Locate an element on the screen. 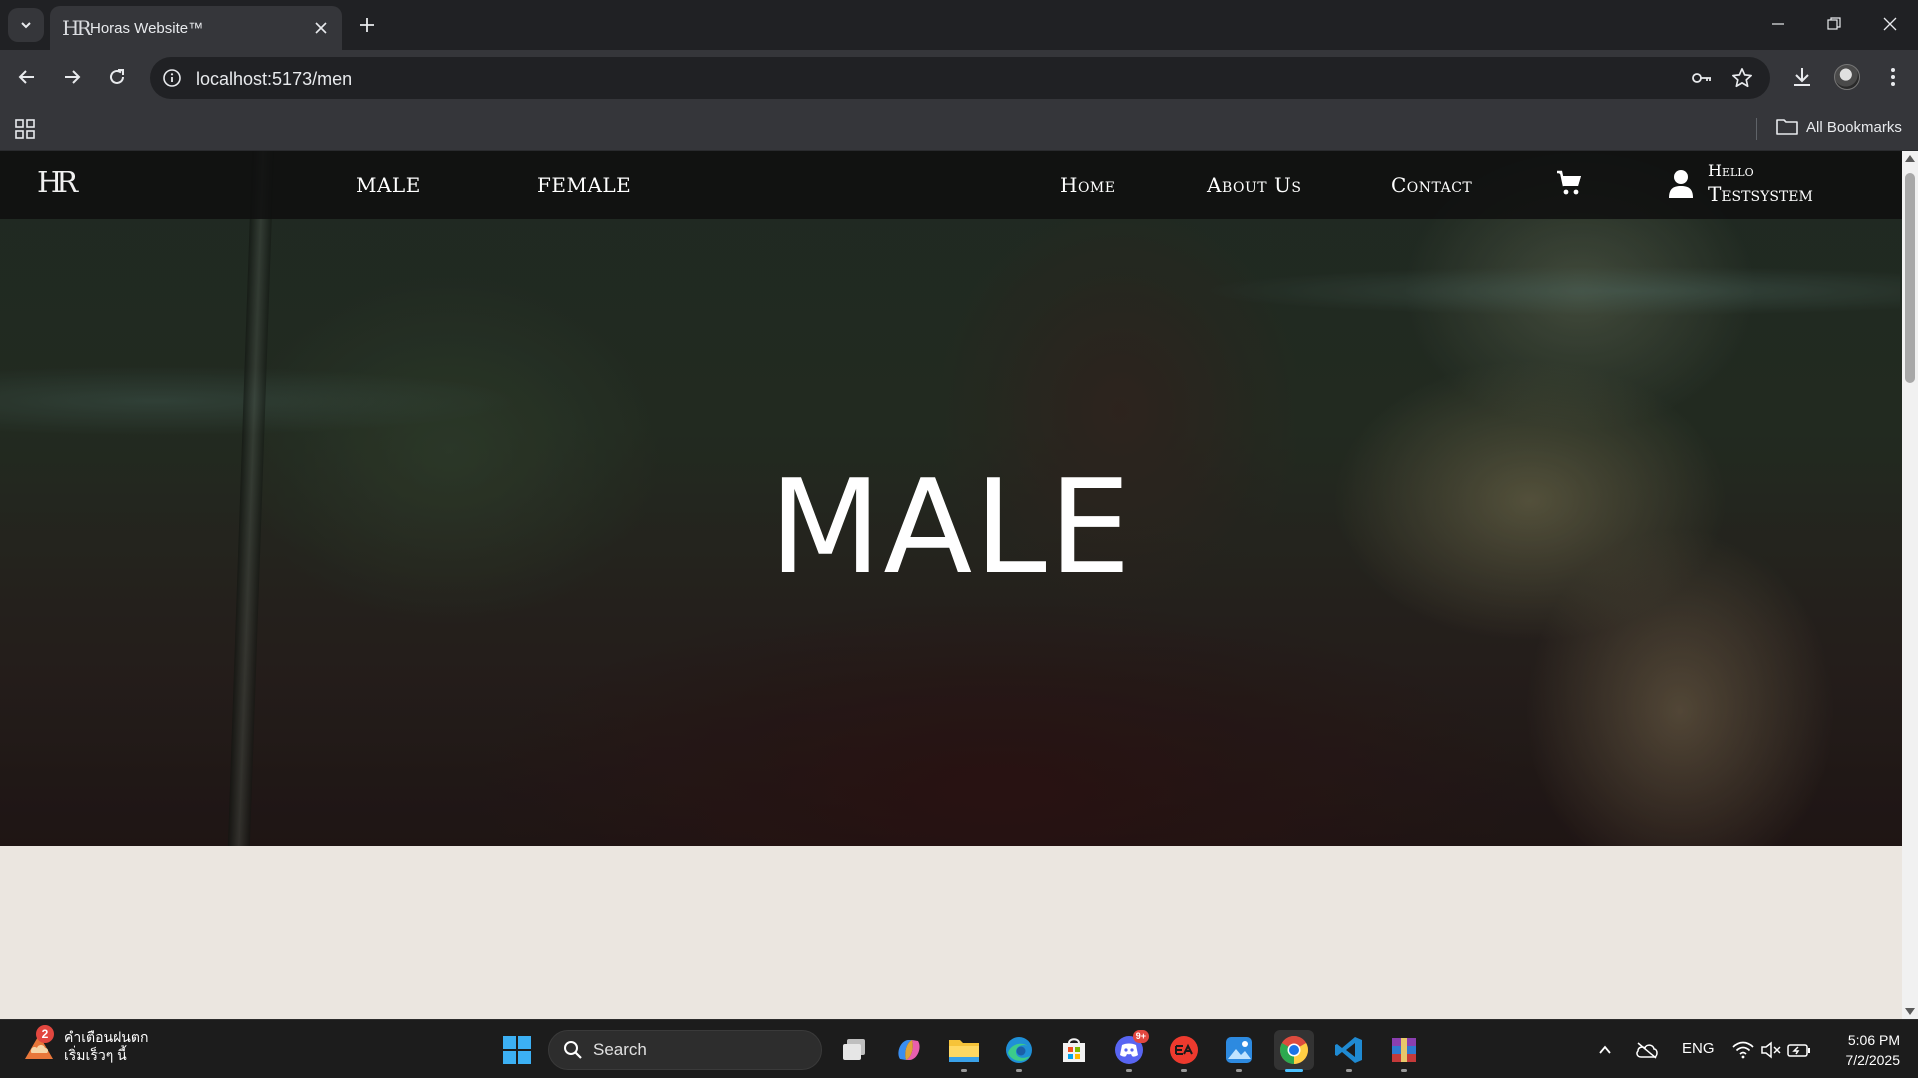  nav-link-contact: Contact is located at coordinates (1431, 185).